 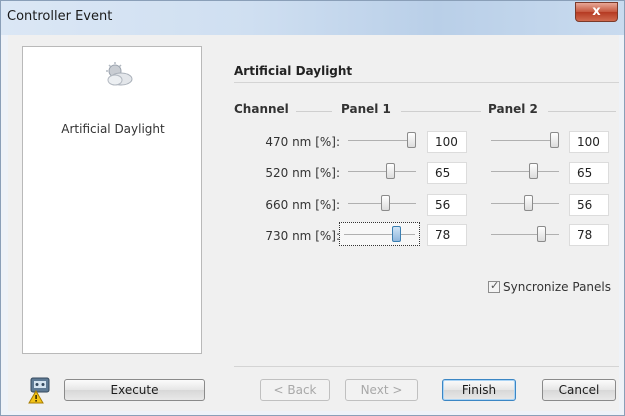 What do you see at coordinates (479, 390) in the screenshot?
I see `finish-button: Finish` at bounding box center [479, 390].